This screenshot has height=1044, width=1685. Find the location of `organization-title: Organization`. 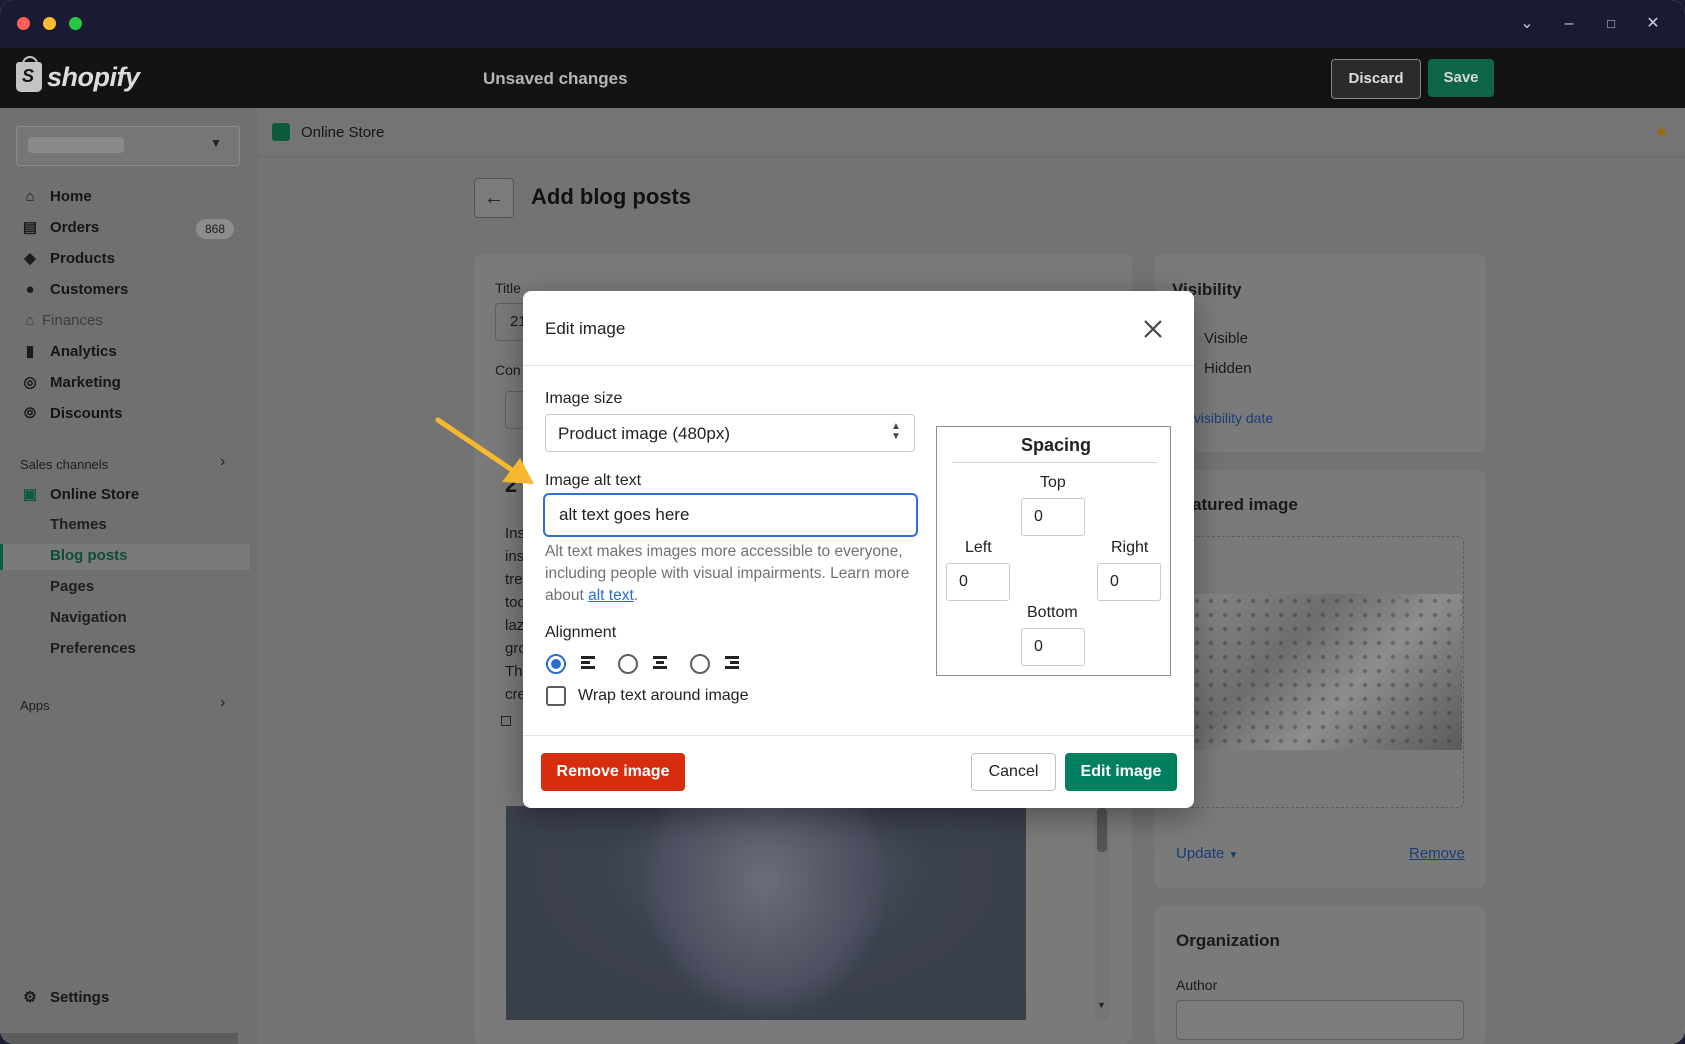

organization-title: Organization is located at coordinates (1228, 940).